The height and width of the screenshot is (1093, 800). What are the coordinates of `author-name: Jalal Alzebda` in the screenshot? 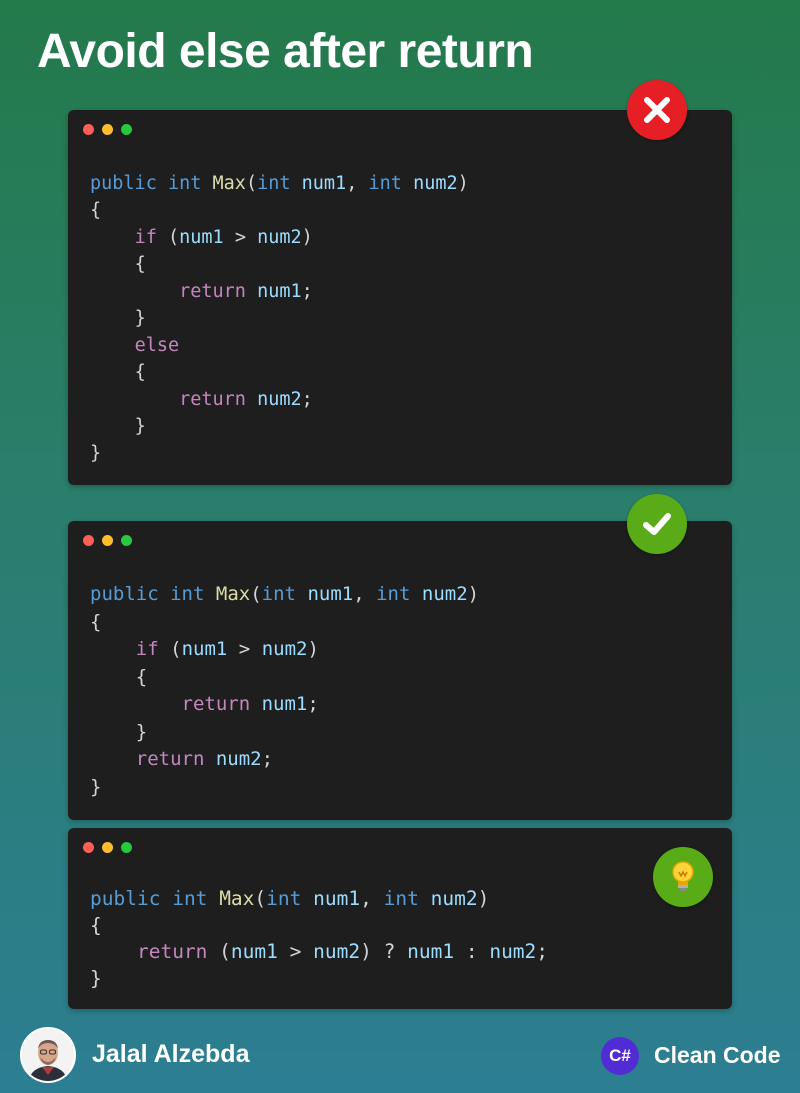 It's located at (171, 1054).